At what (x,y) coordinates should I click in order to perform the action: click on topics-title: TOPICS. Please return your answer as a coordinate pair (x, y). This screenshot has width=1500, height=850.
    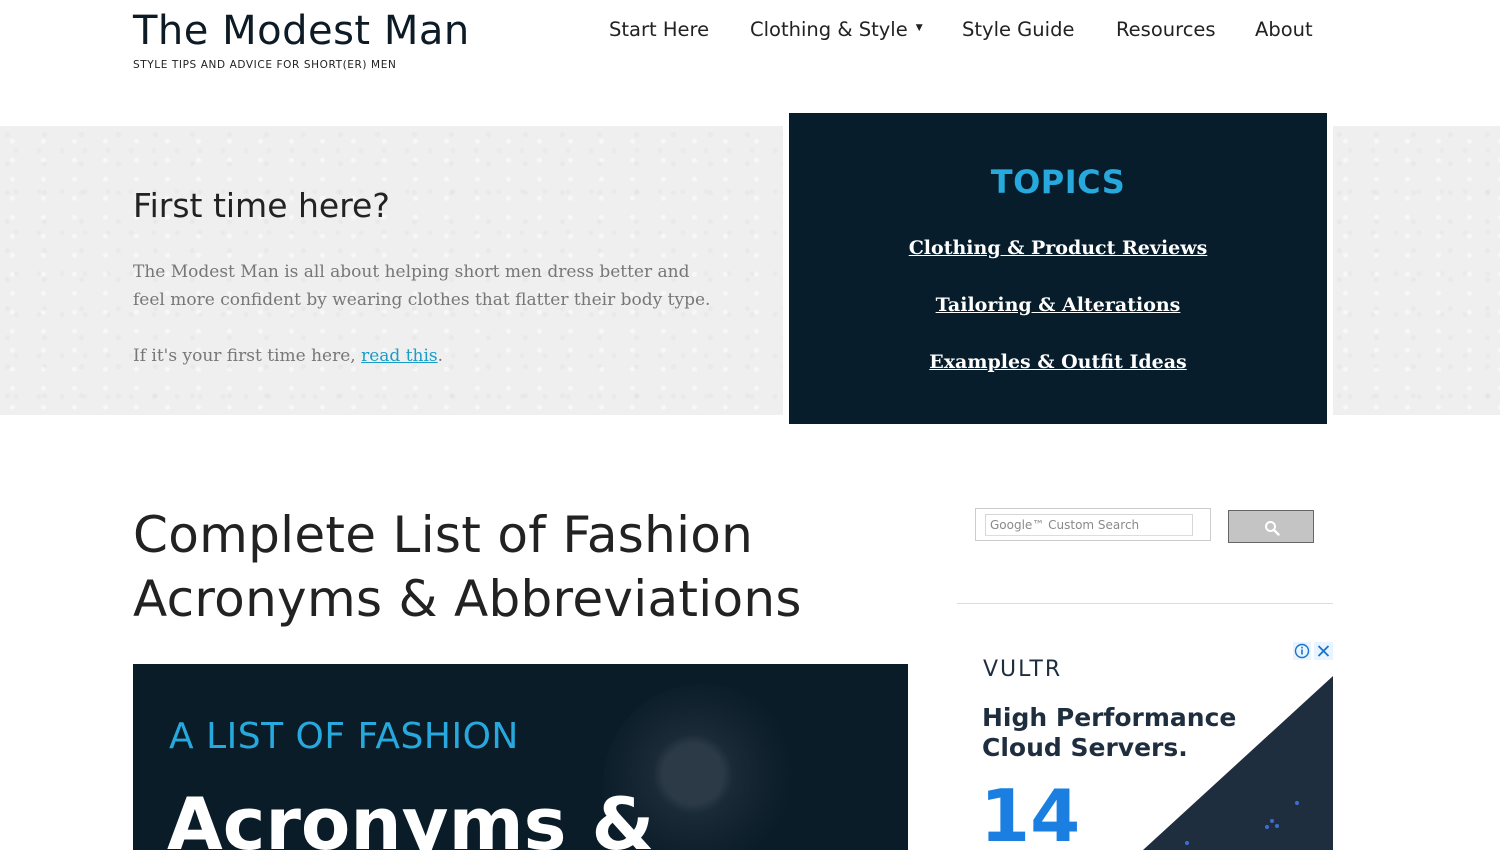
    Looking at the image, I should click on (1058, 182).